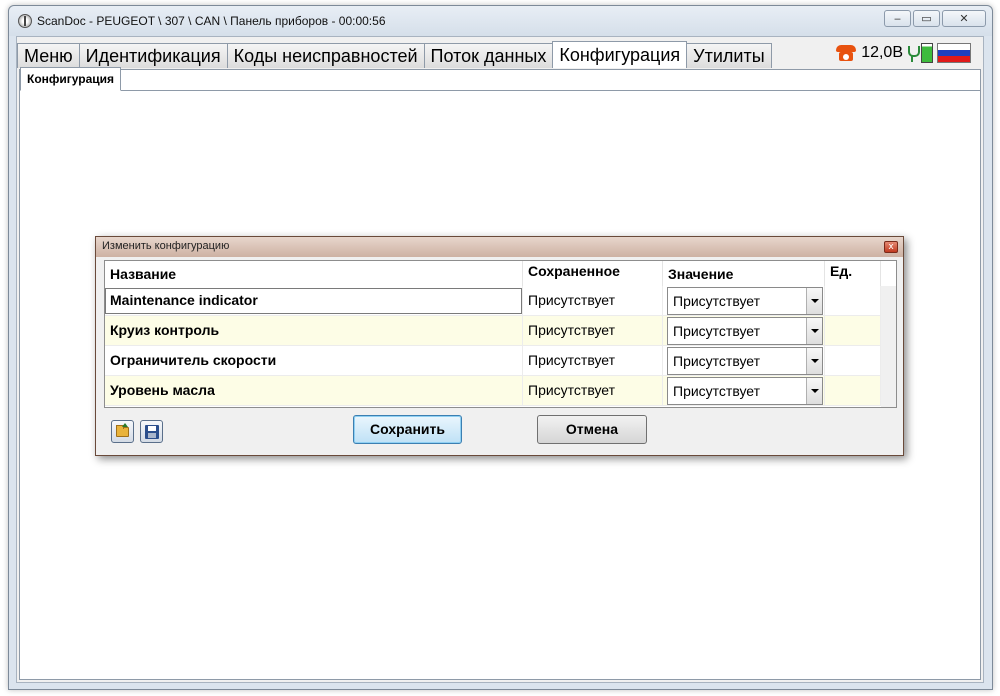 The image size is (1000, 696). I want to click on dialog-close-button: x, so click(891, 247).